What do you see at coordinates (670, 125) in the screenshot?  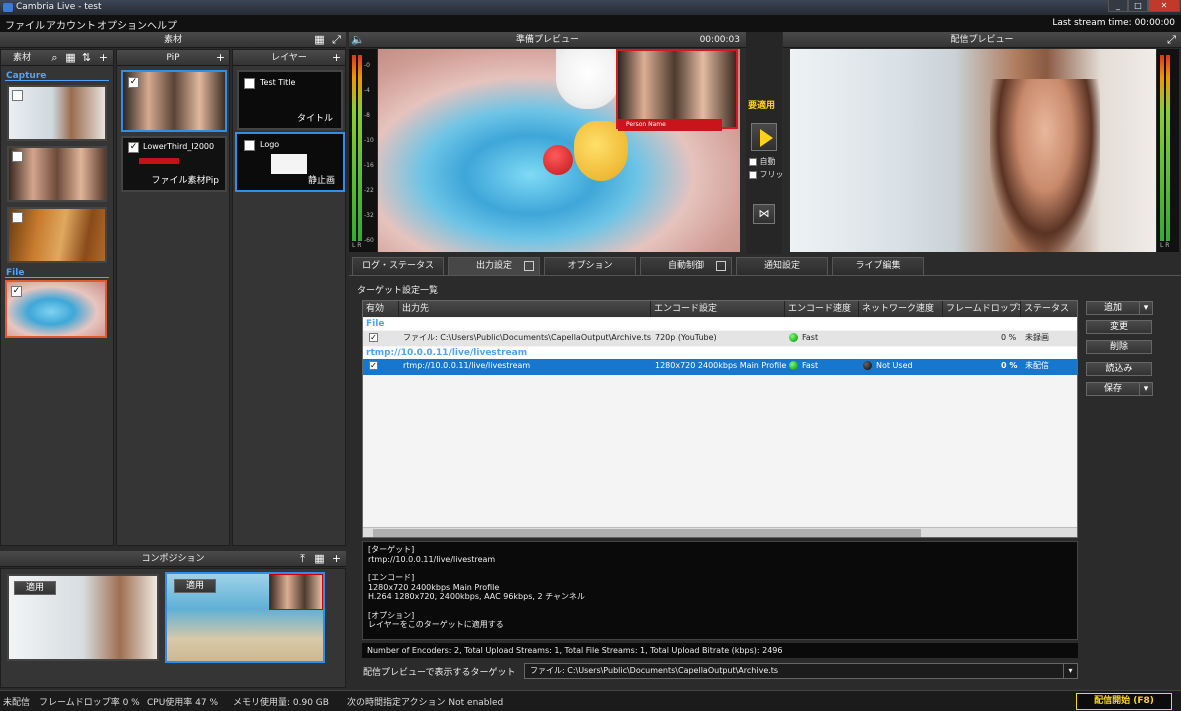 I see `prep-lowerthird: Person Name` at bounding box center [670, 125].